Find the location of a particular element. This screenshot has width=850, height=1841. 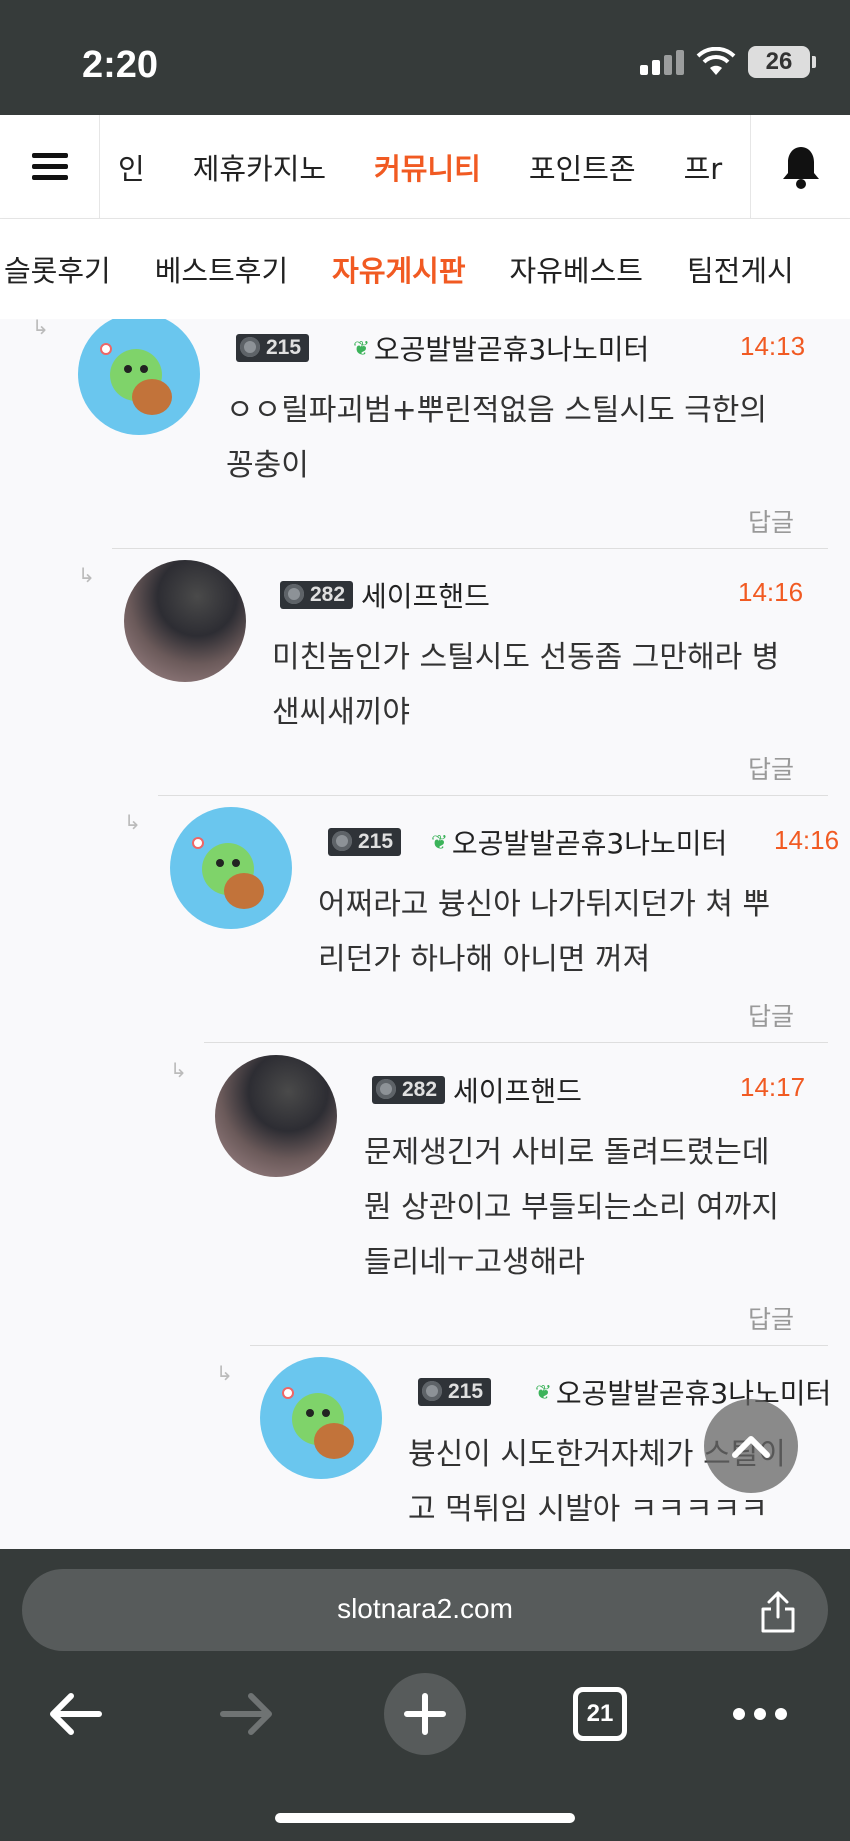

comment-time: 14:17 is located at coordinates (773, 1087).